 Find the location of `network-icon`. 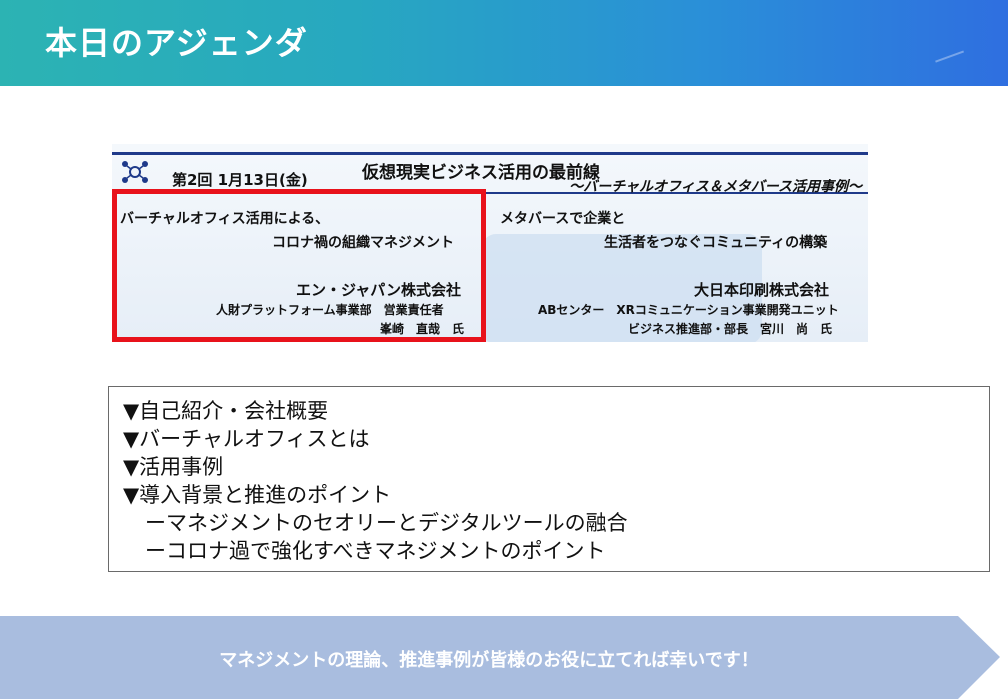

network-icon is located at coordinates (135, 172).